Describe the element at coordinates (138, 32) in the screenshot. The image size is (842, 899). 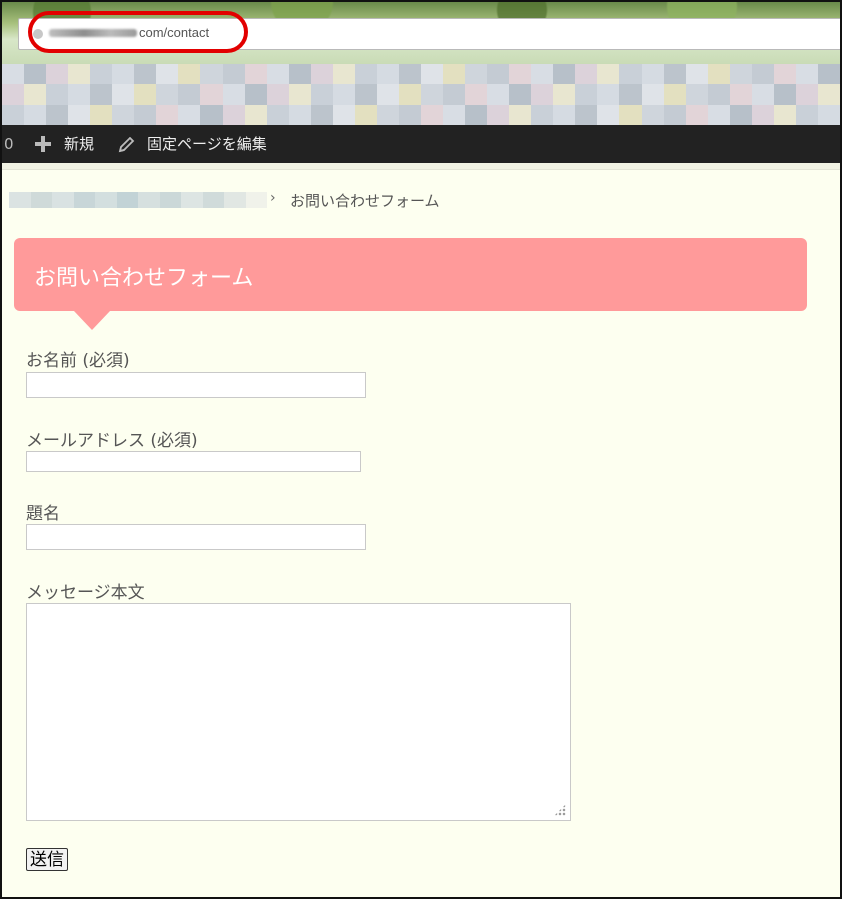
I see `url-highlight-annotation` at that location.